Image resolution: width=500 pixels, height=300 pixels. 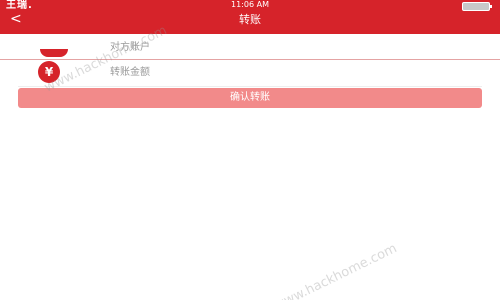 What do you see at coordinates (290, 72) in the screenshot?
I see `transfer-amount-input` at bounding box center [290, 72].